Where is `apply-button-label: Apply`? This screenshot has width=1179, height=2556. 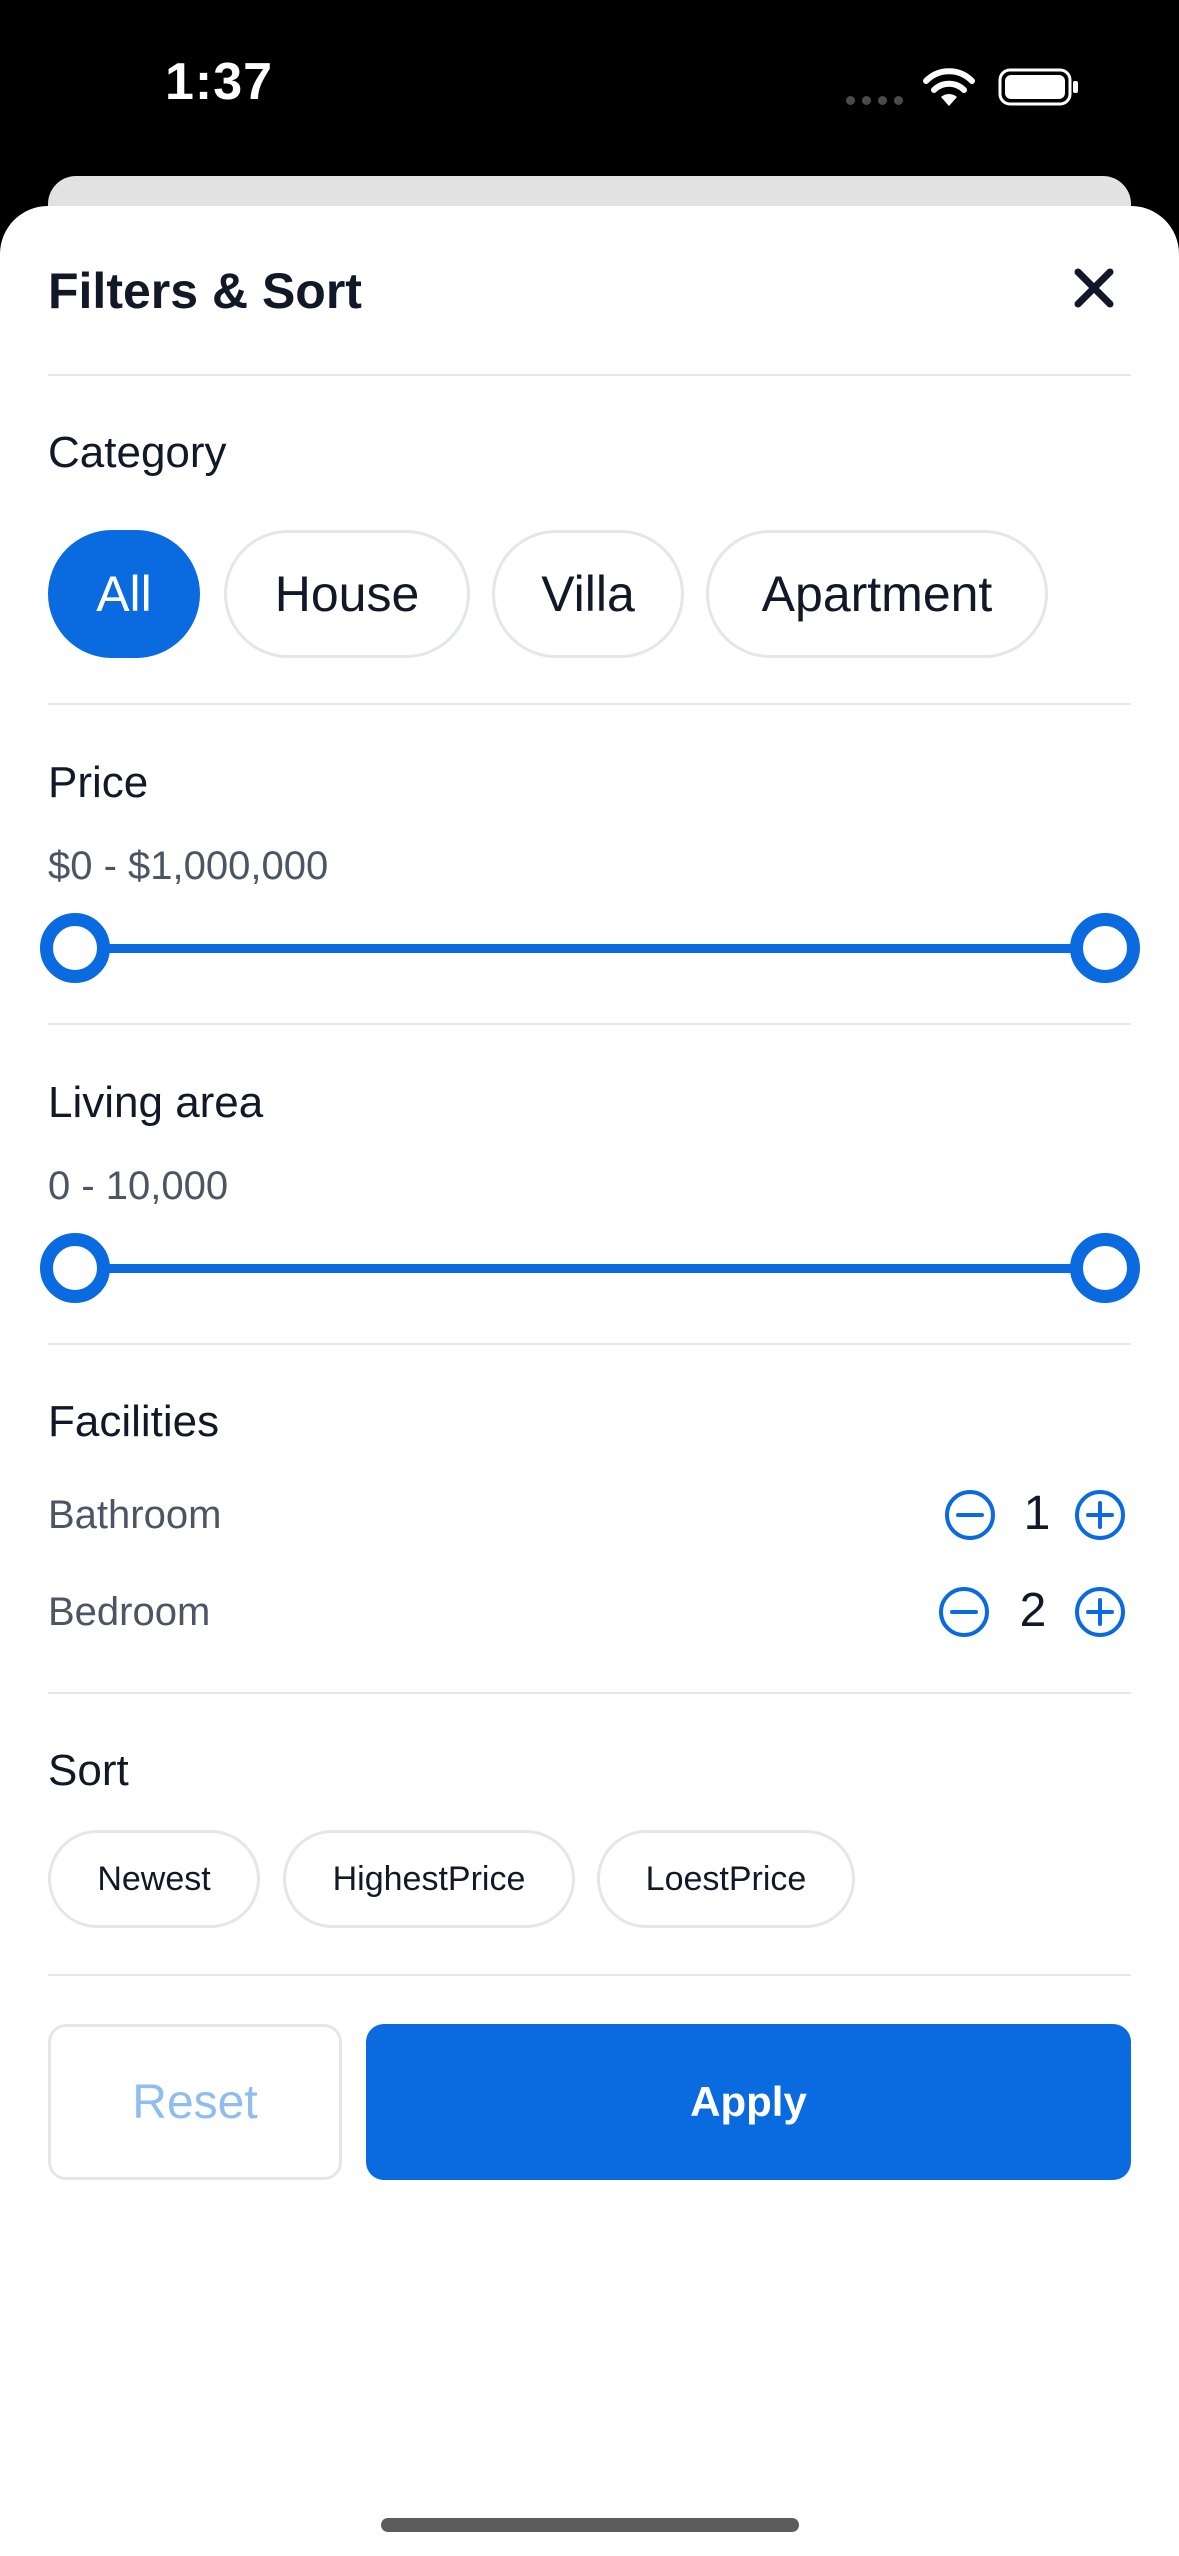
apply-button-label: Apply is located at coordinates (748, 2101).